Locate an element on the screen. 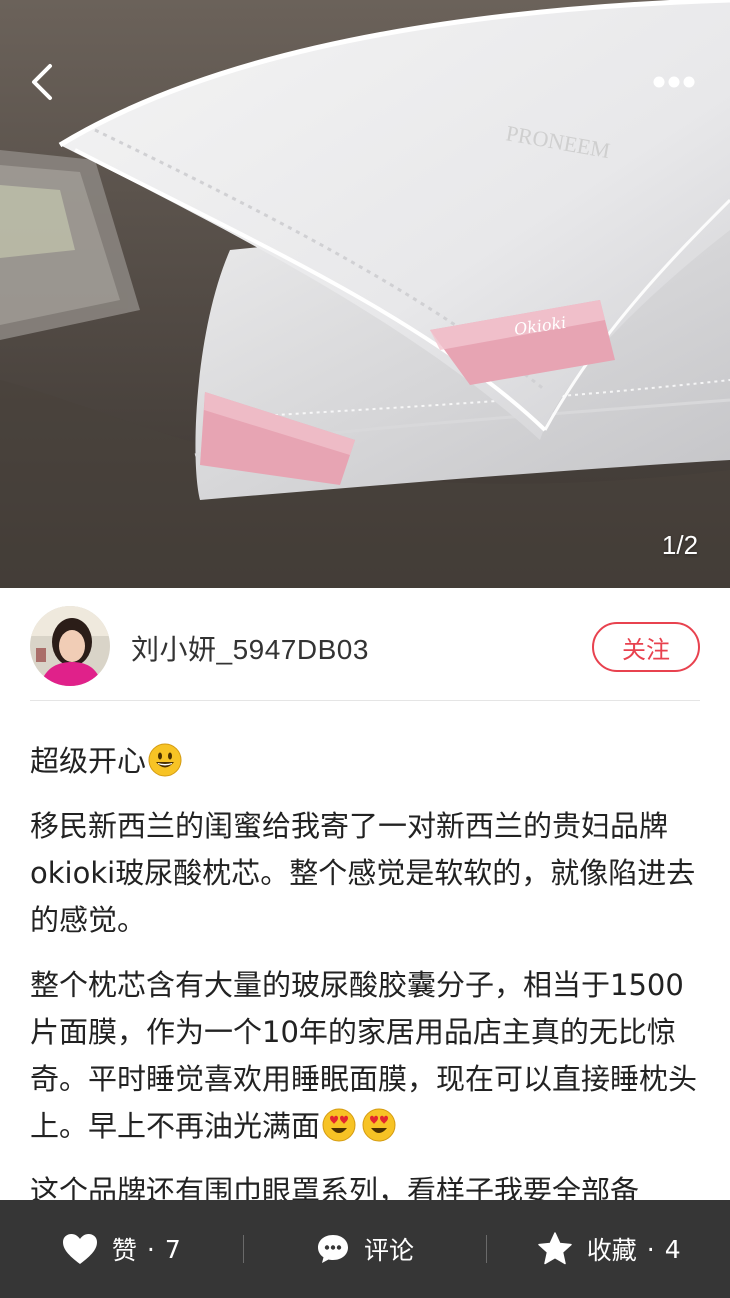 The height and width of the screenshot is (1298, 730). smiley-emoji-icon is located at coordinates (165, 760).